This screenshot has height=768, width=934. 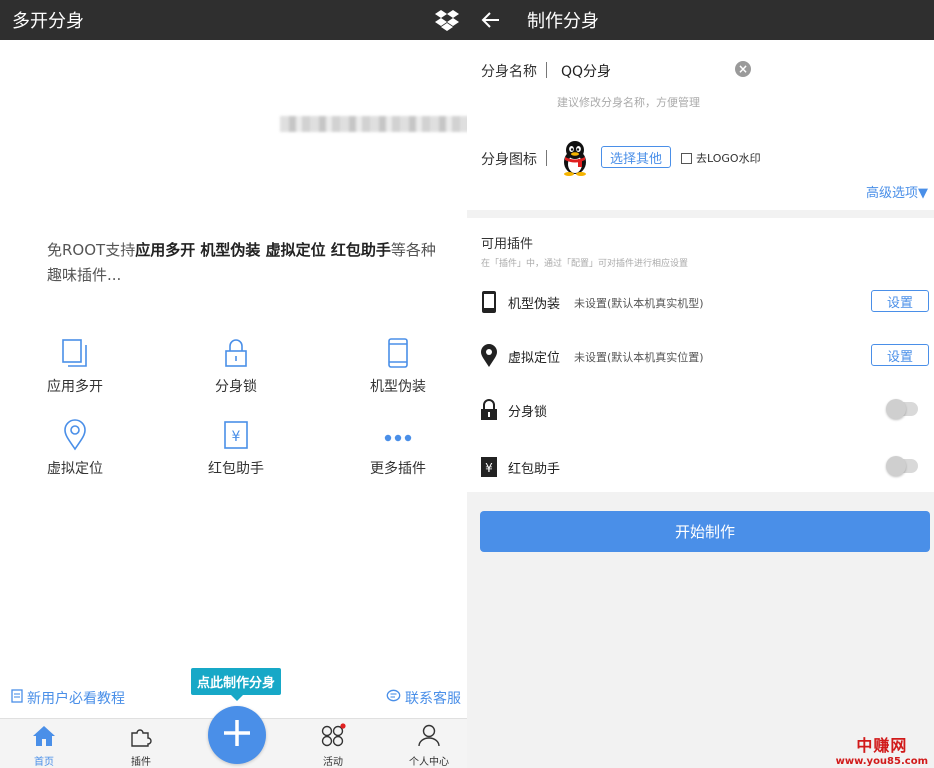 I want to click on plugin-row-clone-lock: 分身锁, so click(x=700, y=410).